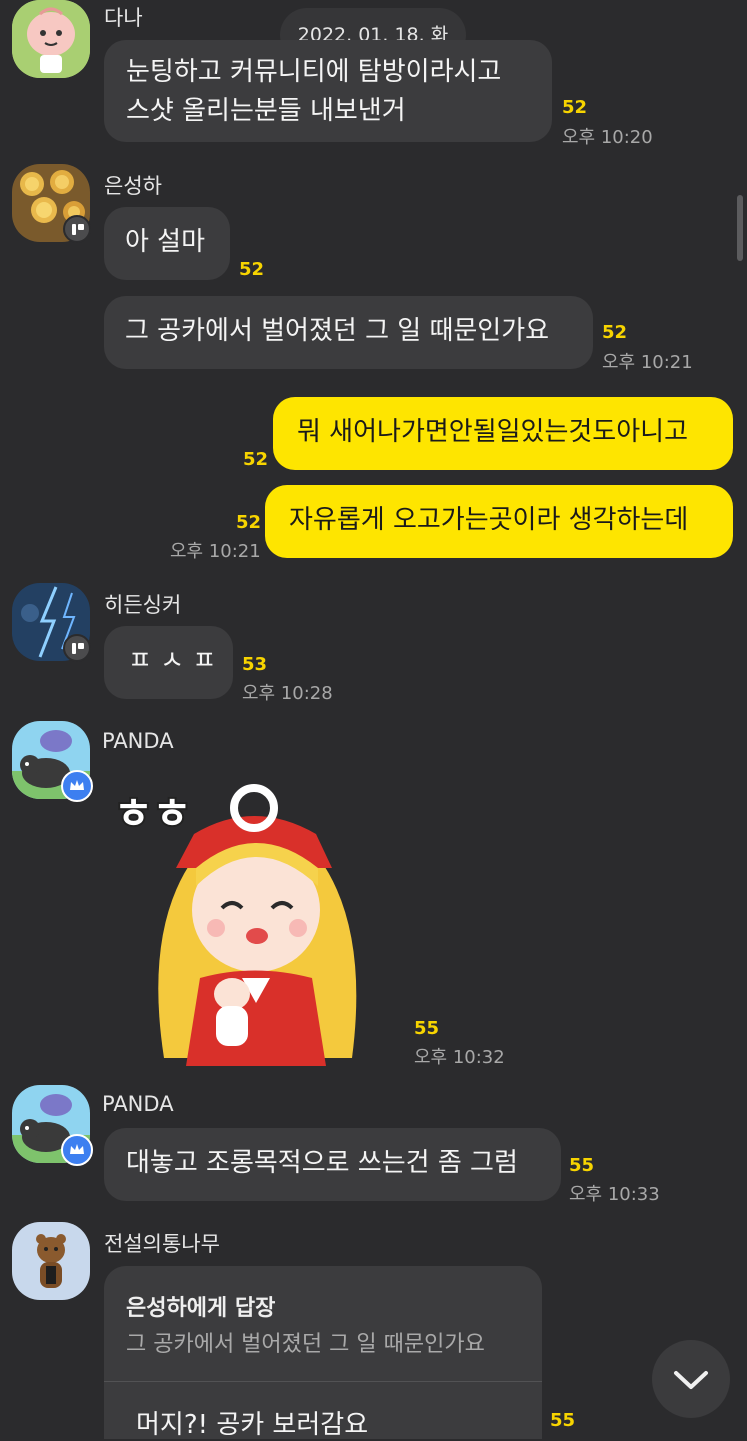 This screenshot has width=747, height=1441. Describe the element at coordinates (740, 228) in the screenshot. I see `scrollbar` at that location.